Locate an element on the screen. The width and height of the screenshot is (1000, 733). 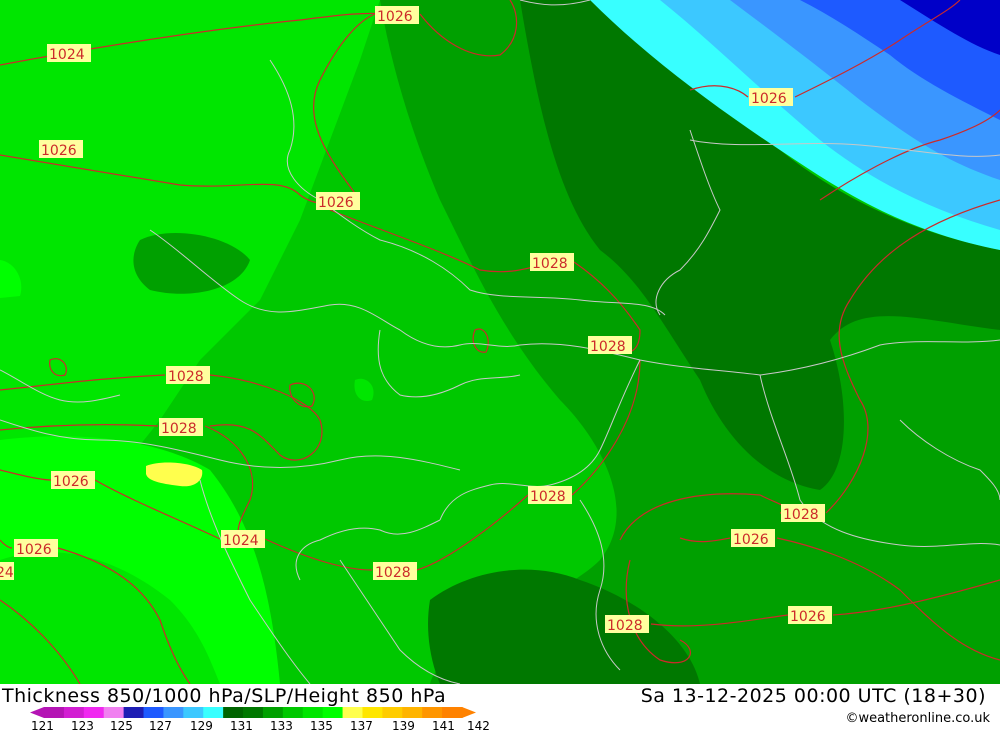
isobar-label: 24 is located at coordinates (7, 571).